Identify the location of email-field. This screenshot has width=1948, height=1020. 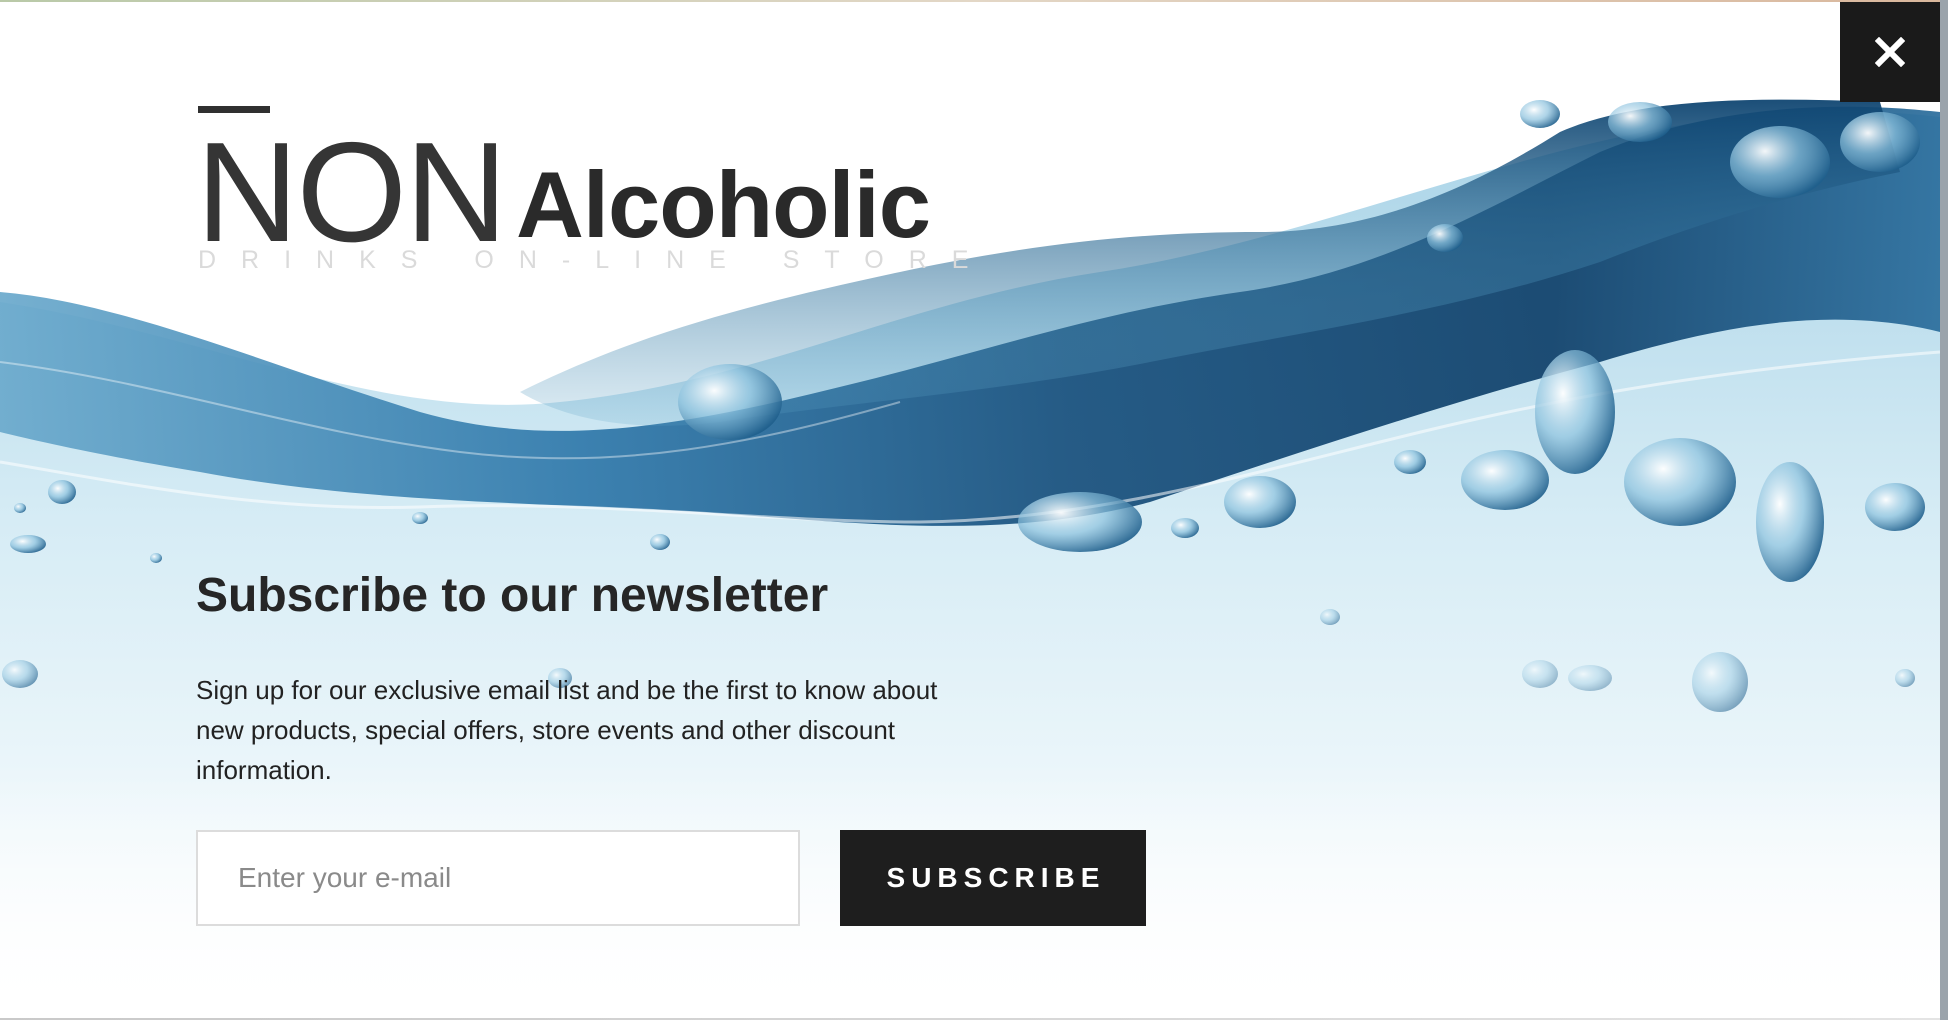
(498, 878).